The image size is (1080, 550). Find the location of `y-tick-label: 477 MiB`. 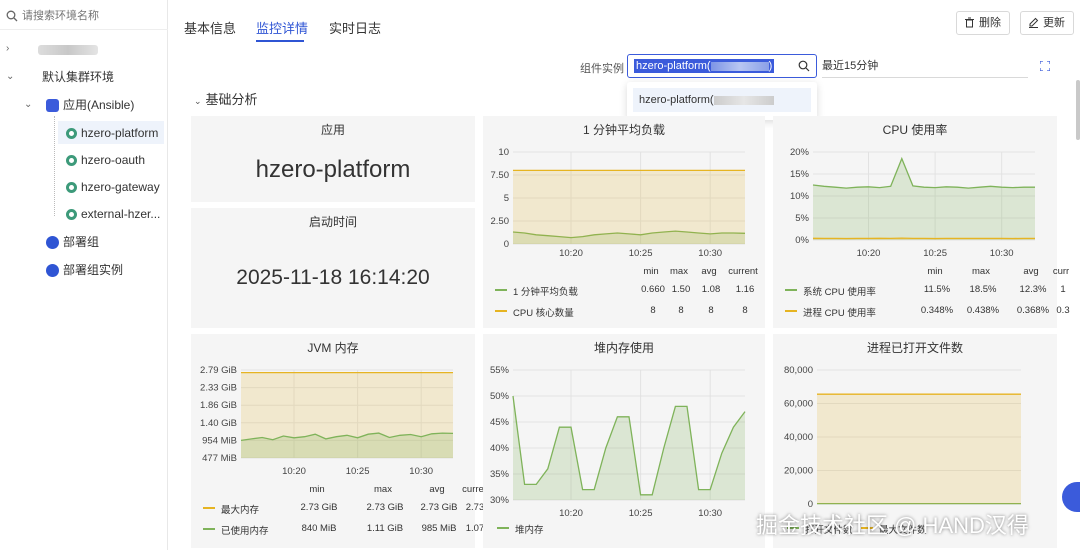

y-tick-label: 477 MiB is located at coordinates (219, 458).